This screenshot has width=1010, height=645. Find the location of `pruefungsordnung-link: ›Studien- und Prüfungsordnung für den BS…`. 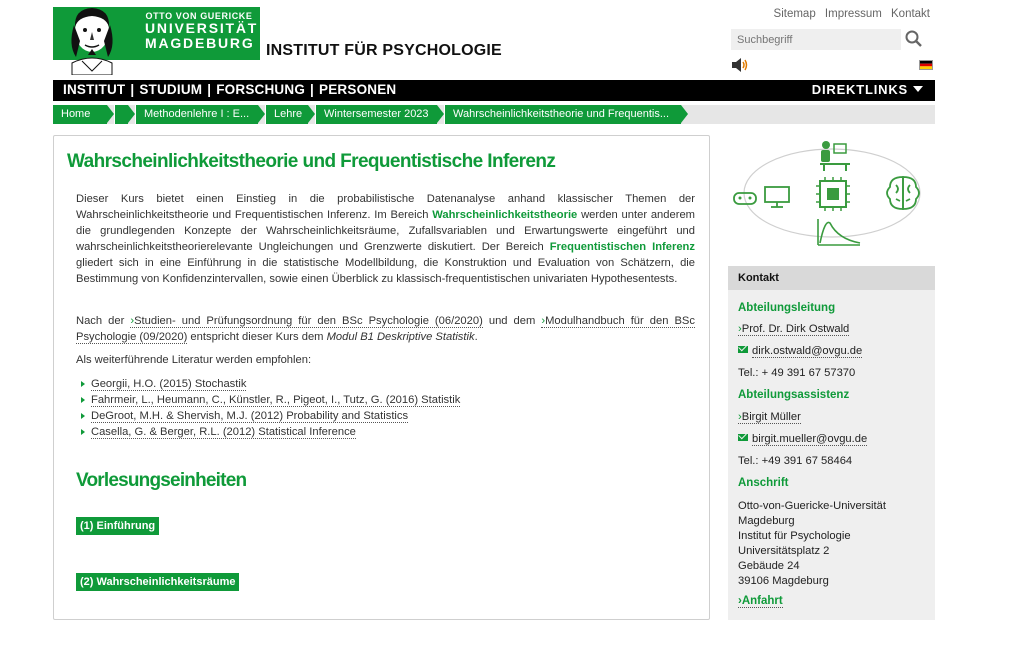

pruefungsordnung-link: ›Studien- und Prüfungsordnung für den BS… is located at coordinates (306, 321).